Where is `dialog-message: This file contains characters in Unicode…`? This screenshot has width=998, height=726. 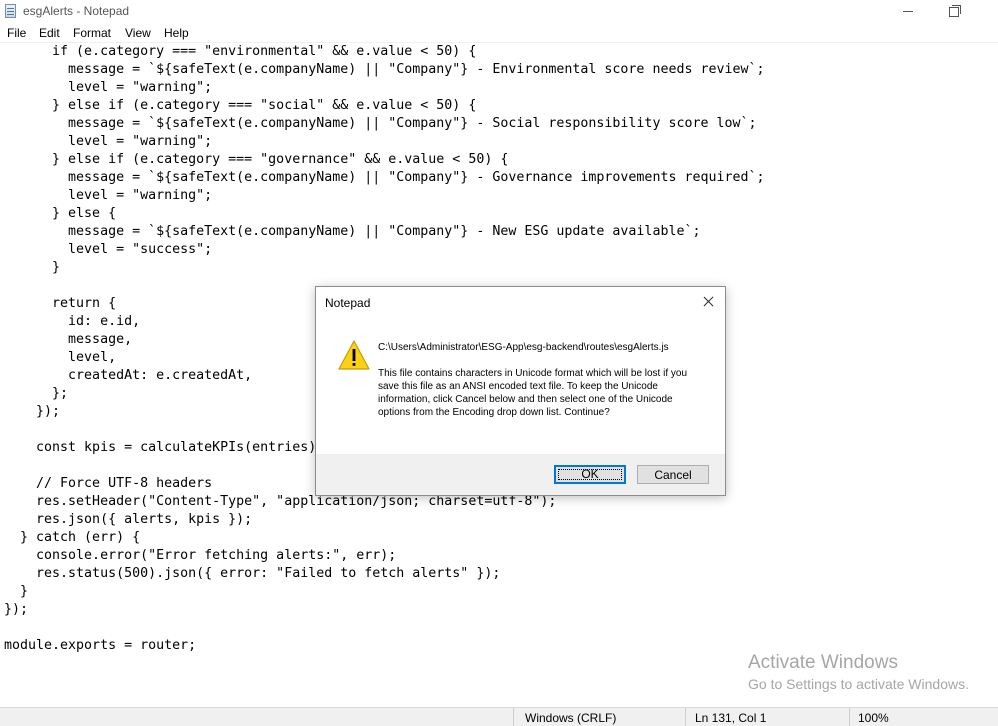 dialog-message: This file contains characters in Unicode… is located at coordinates (533, 393).